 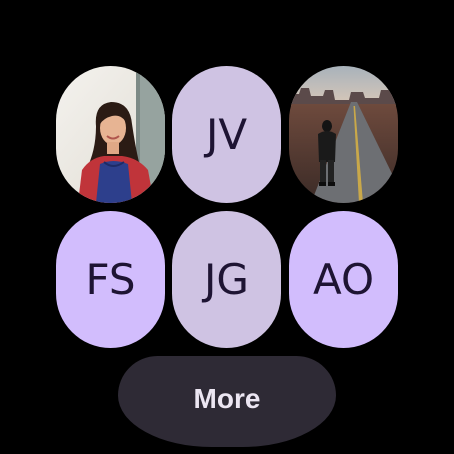 I want to click on contact-initials: AO, so click(x=343, y=279).